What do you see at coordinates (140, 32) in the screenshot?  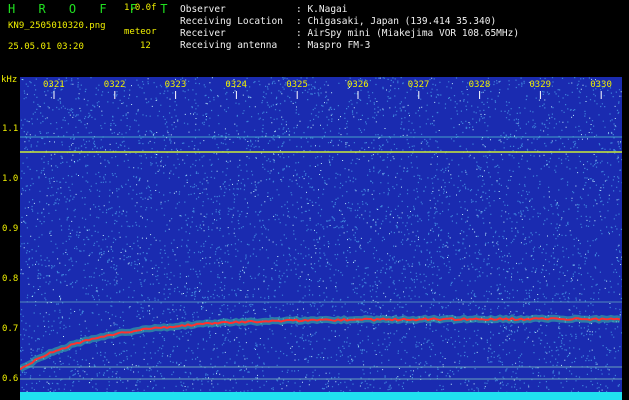 I see `meteor-label: meteor` at bounding box center [140, 32].